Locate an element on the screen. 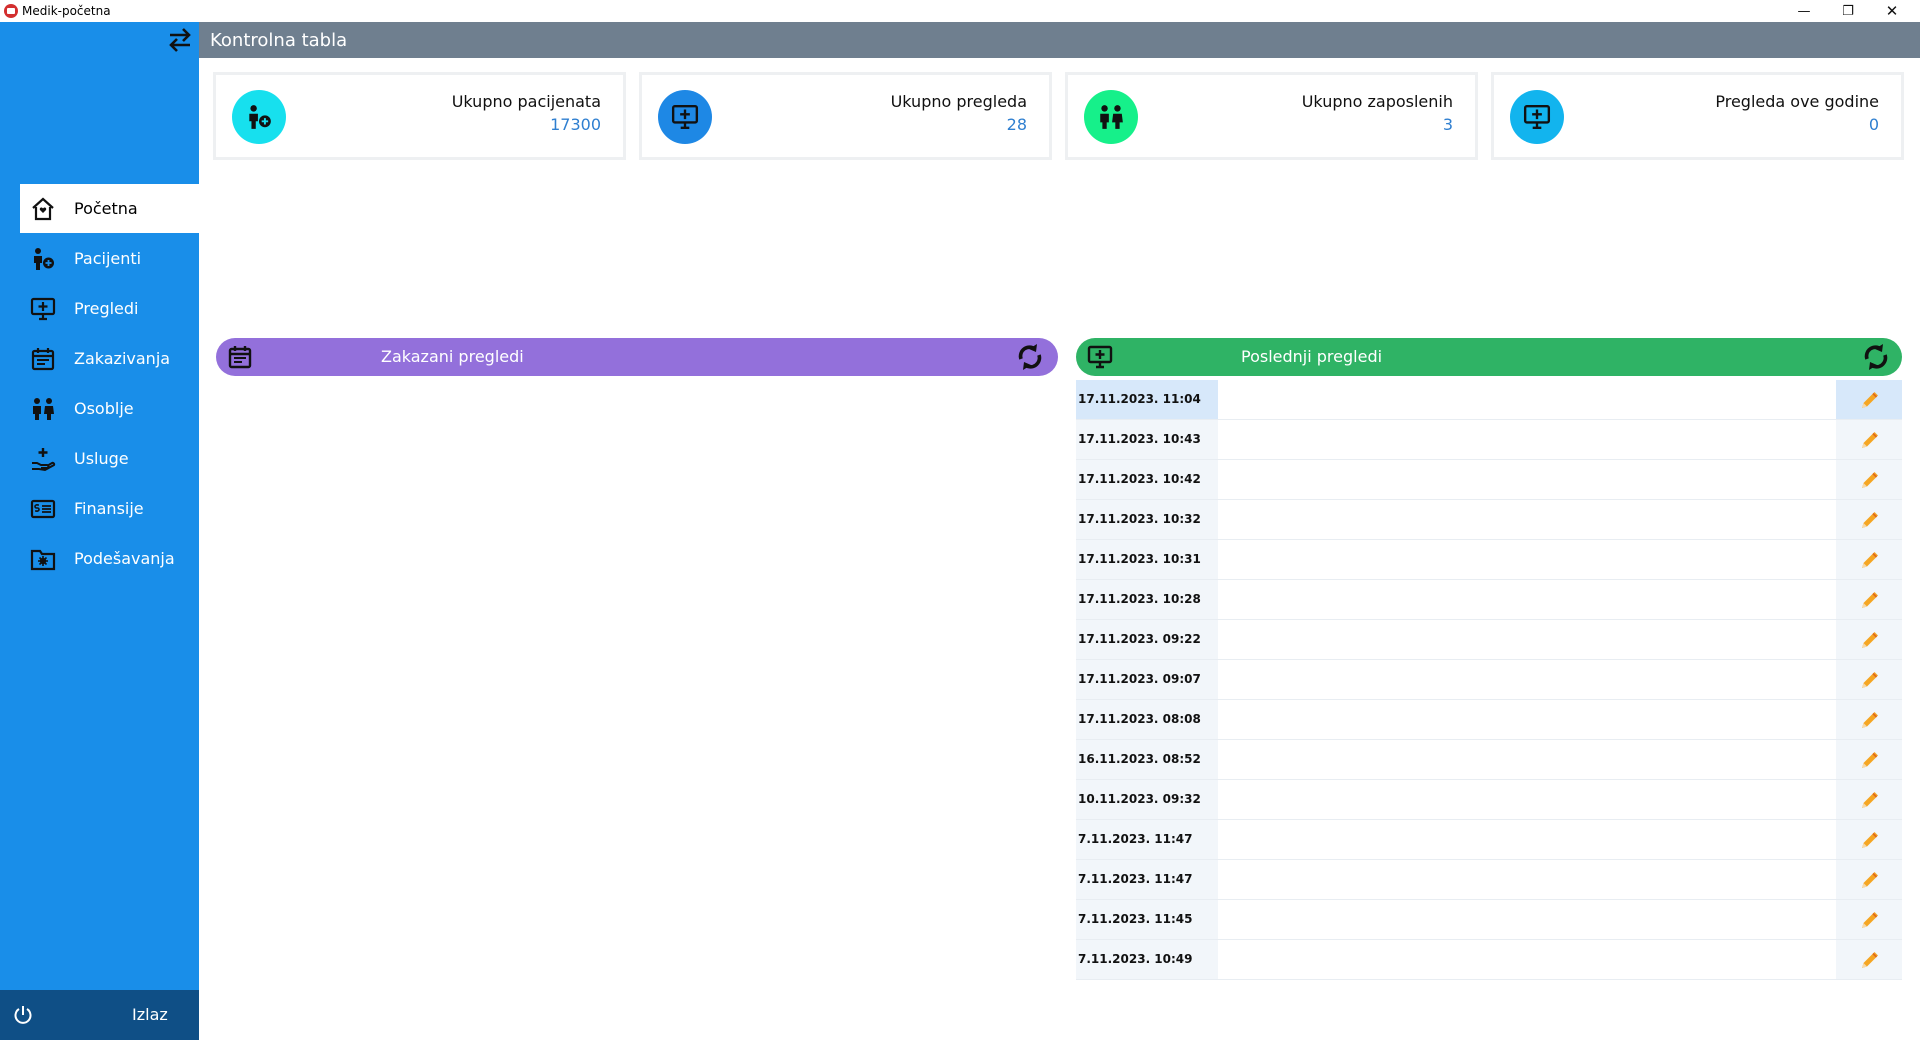 The height and width of the screenshot is (1040, 1920). close-button: ✕ is located at coordinates (1892, 11).